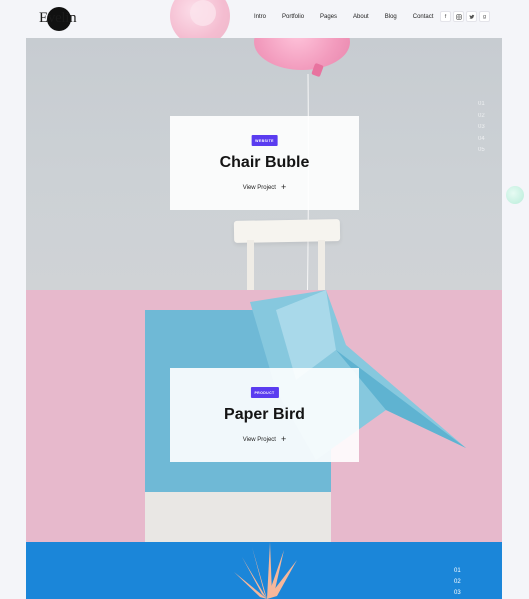 The width and height of the screenshot is (529, 599). I want to click on logo-text: Evelin, so click(58, 18).